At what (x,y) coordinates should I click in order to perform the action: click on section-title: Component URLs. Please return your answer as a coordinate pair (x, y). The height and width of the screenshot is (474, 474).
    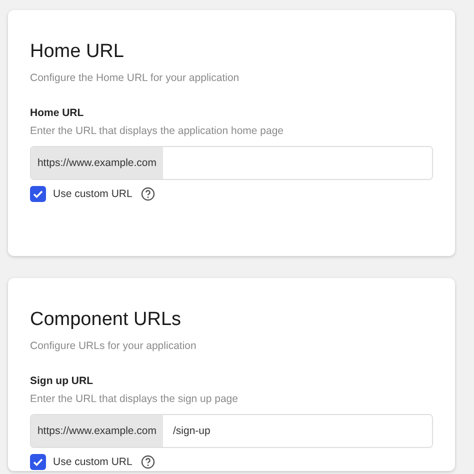
    Looking at the image, I should click on (106, 320).